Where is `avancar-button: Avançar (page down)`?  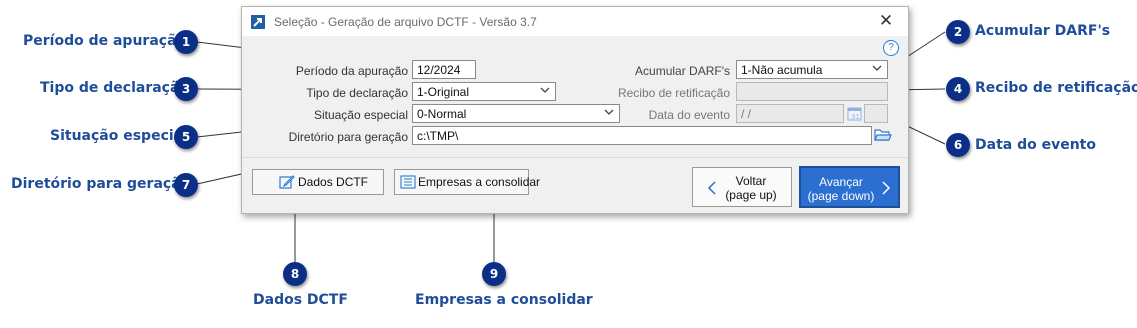 avancar-button: Avançar (page down) is located at coordinates (849, 187).